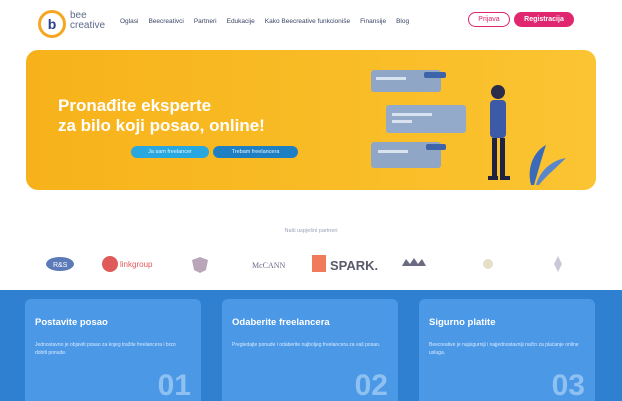 This screenshot has height=401, width=622. Describe the element at coordinates (354, 265) in the screenshot. I see `svg-text: SPARK.` at that location.